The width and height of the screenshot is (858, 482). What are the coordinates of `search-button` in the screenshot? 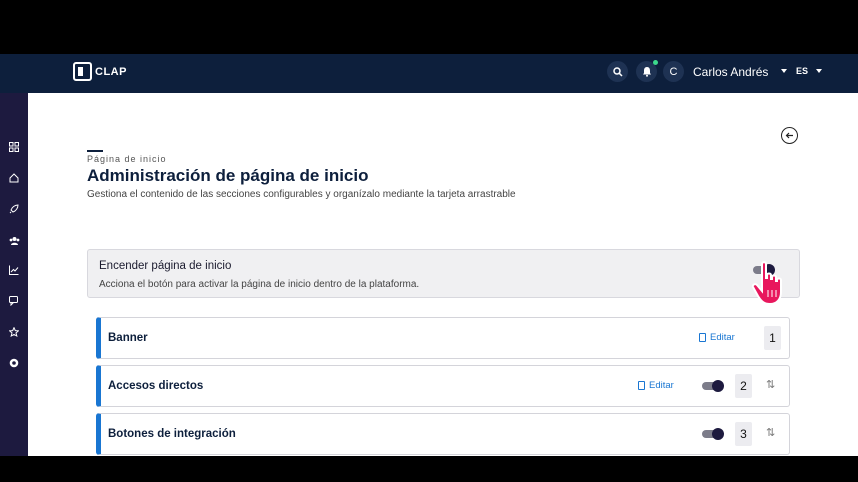 It's located at (617, 71).